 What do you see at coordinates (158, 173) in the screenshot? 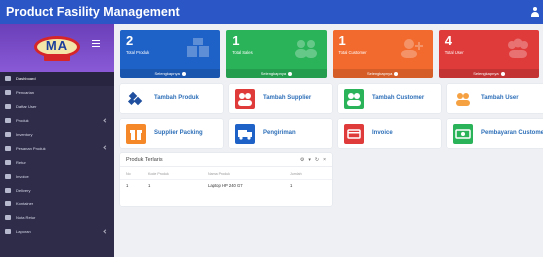
I see `column-header: Kode Produk` at bounding box center [158, 173].